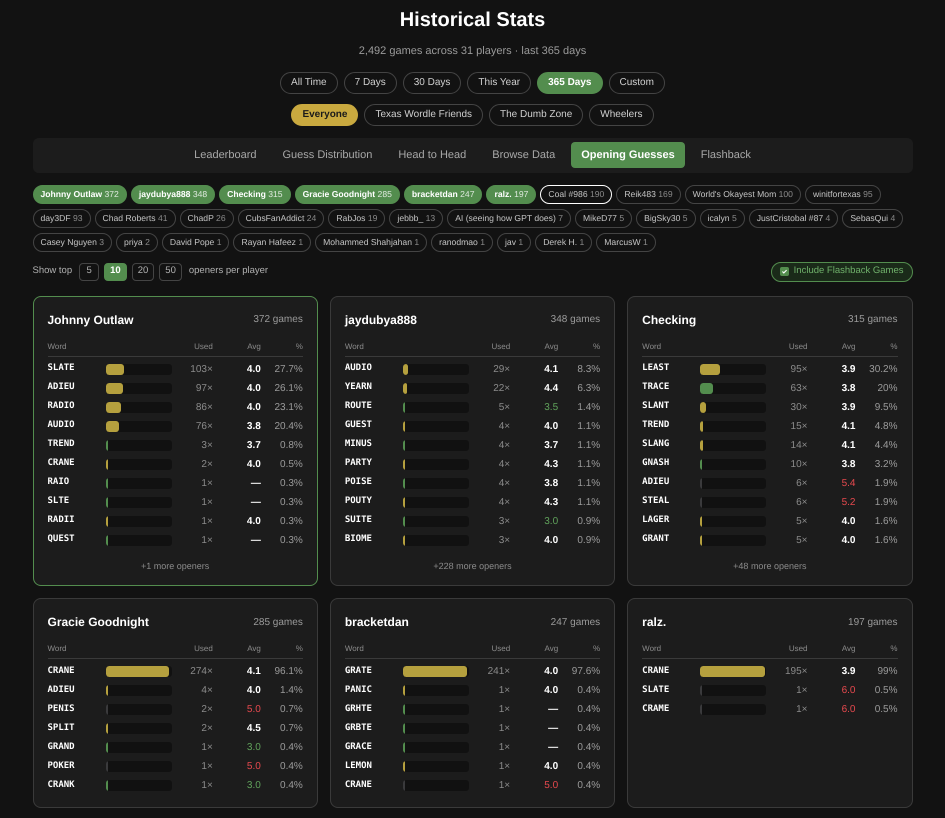  Describe the element at coordinates (358, 671) in the screenshot. I see `opener-word: GRATE` at that location.